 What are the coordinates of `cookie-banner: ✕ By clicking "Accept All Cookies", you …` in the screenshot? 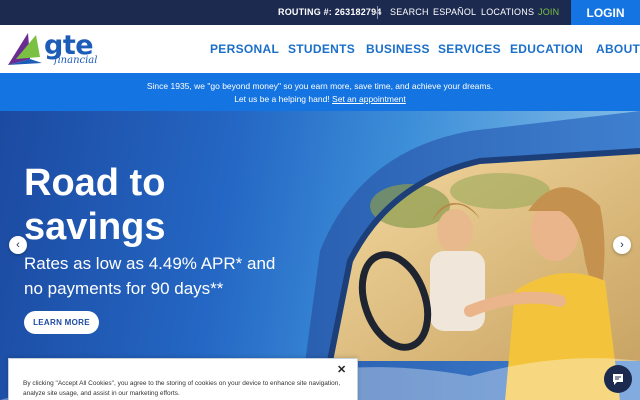 It's located at (183, 379).